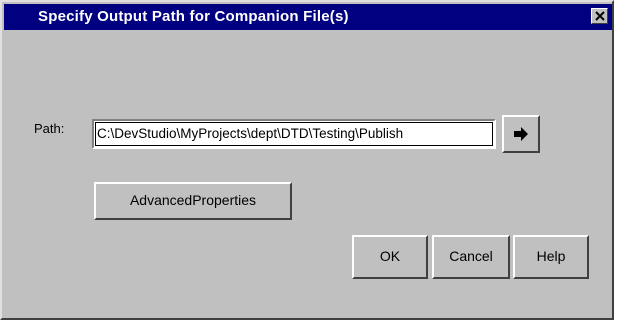 The width and height of the screenshot is (618, 326). Describe the element at coordinates (193, 201) in the screenshot. I see `advanced-properties-button: AdvancedProperties` at that location.